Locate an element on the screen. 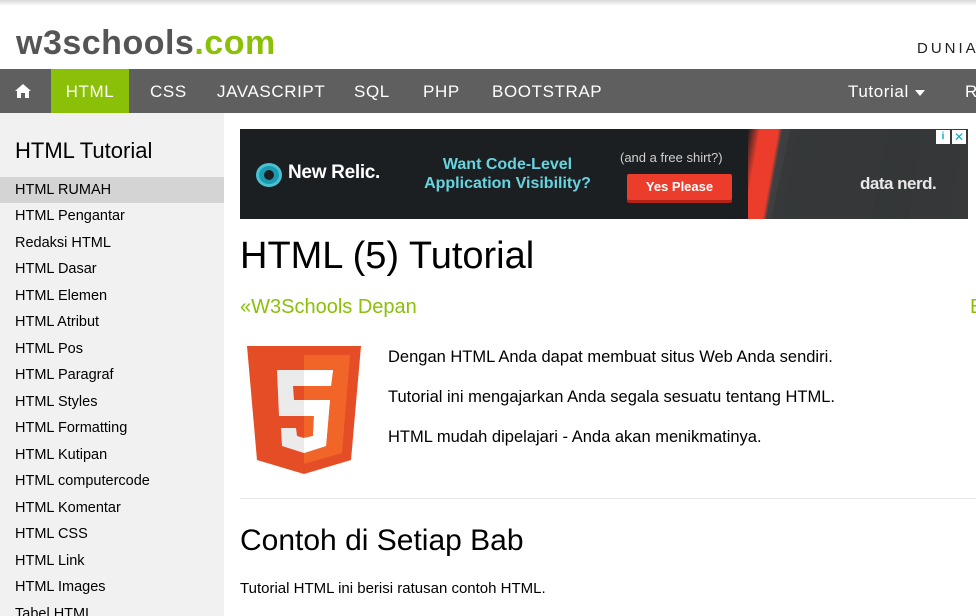  sidebar-item-html-elemen: HTML Elemen is located at coordinates (112, 296).